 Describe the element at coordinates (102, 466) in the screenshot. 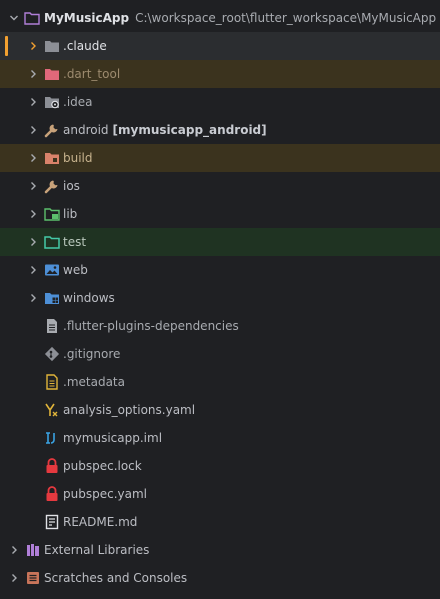

I see `file-label-pubspec-lock: pubspec.lock` at that location.